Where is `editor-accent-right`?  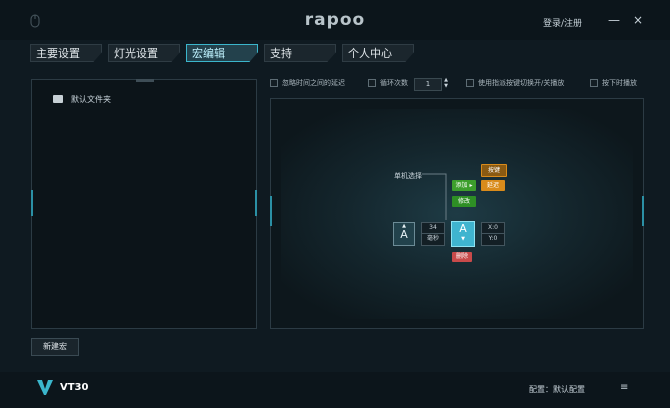 editor-accent-right is located at coordinates (643, 211).